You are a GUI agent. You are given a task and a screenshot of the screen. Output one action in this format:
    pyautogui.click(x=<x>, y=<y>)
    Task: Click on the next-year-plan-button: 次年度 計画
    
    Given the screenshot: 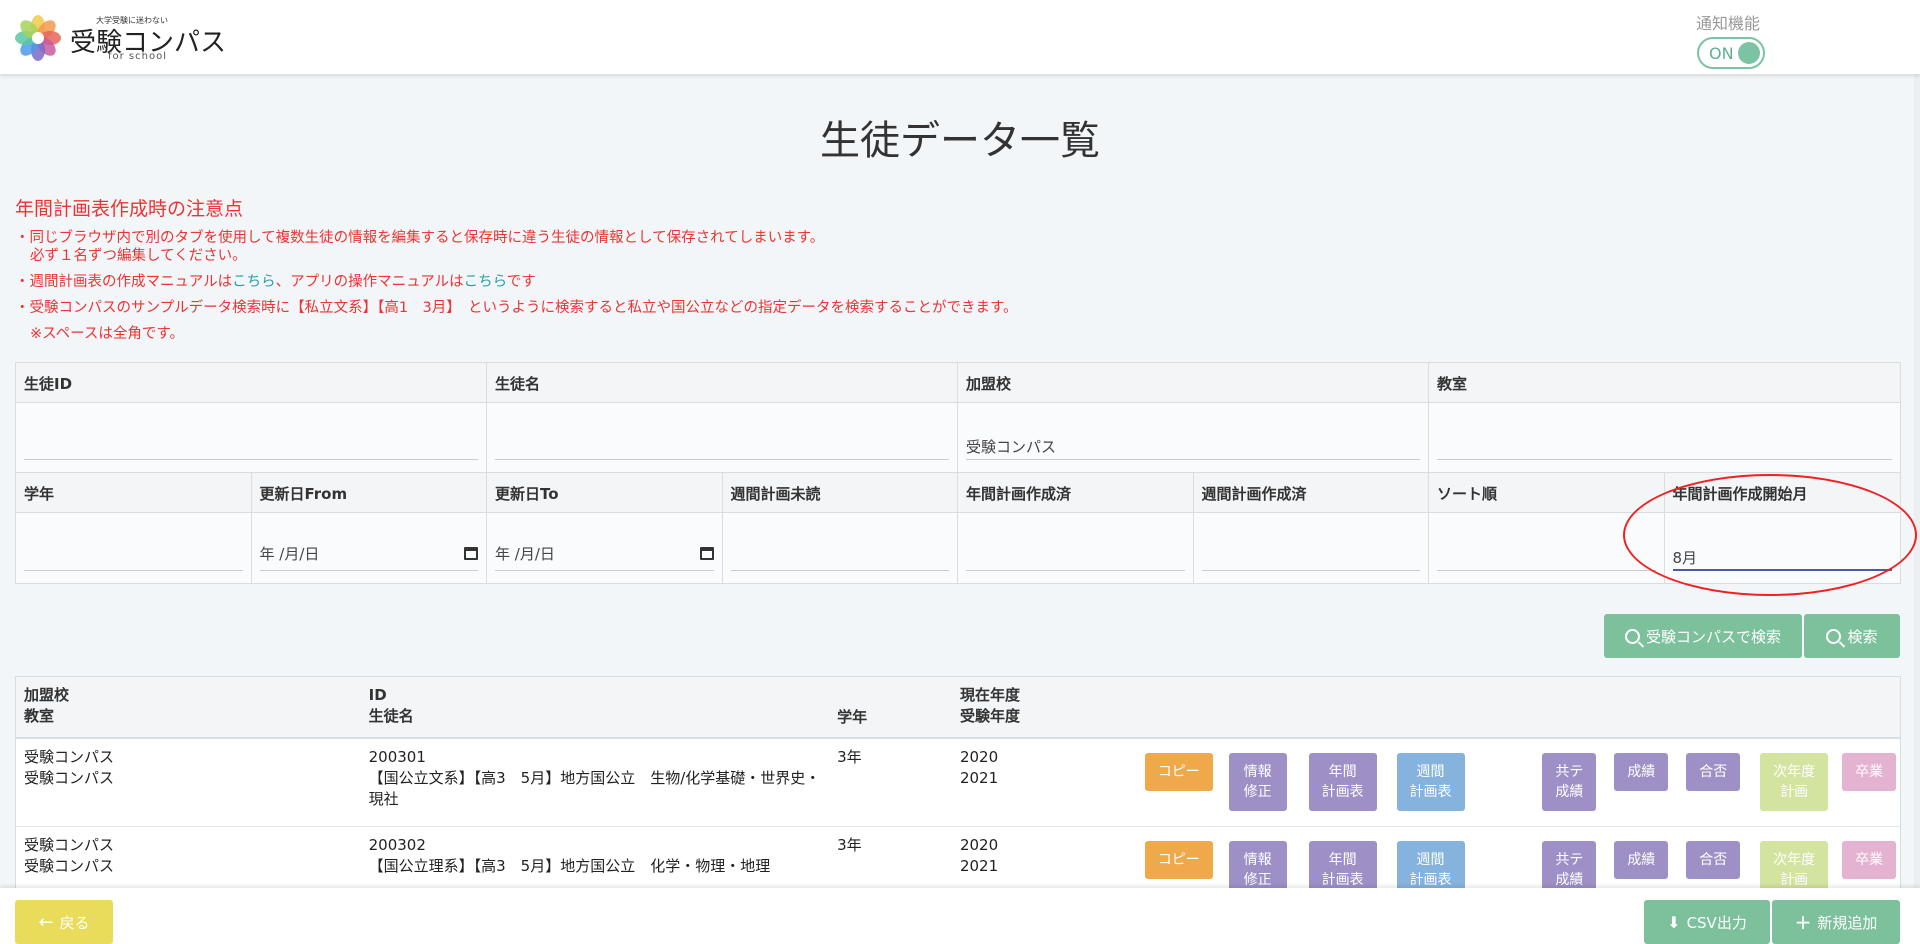 What is the action you would take?
    pyautogui.click(x=1794, y=782)
    